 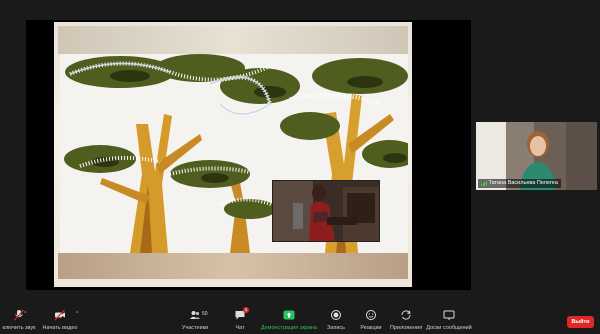 I want to click on share-screen-icon, so click(x=289, y=315).